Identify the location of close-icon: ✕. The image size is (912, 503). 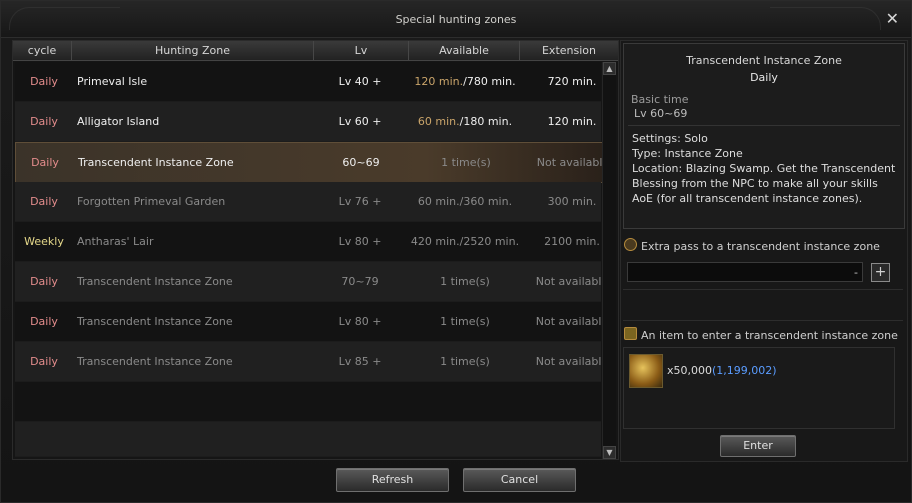
(892, 18).